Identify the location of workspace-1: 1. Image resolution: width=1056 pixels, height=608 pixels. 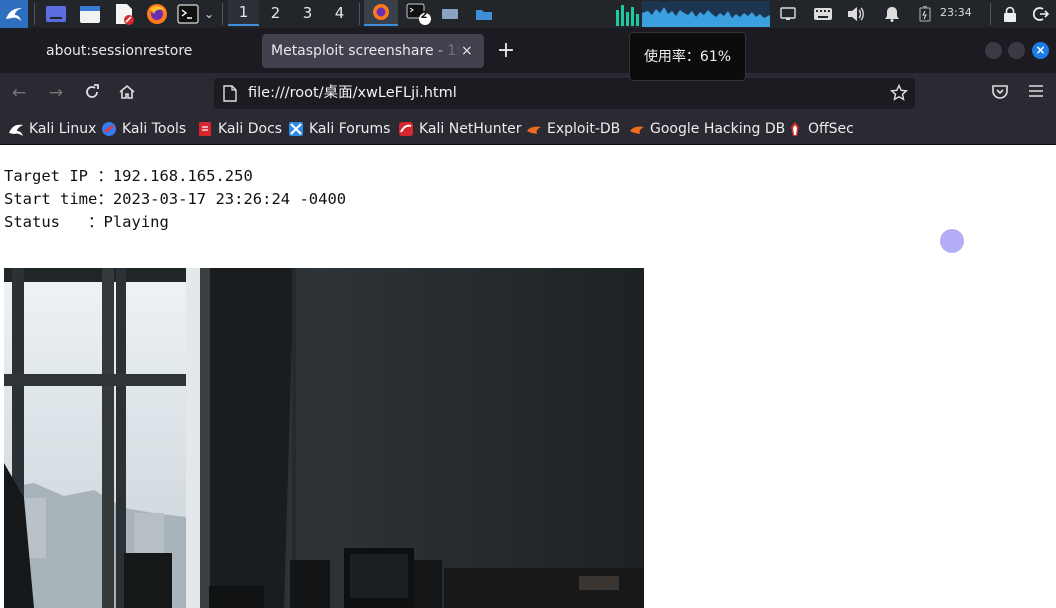
(243, 13).